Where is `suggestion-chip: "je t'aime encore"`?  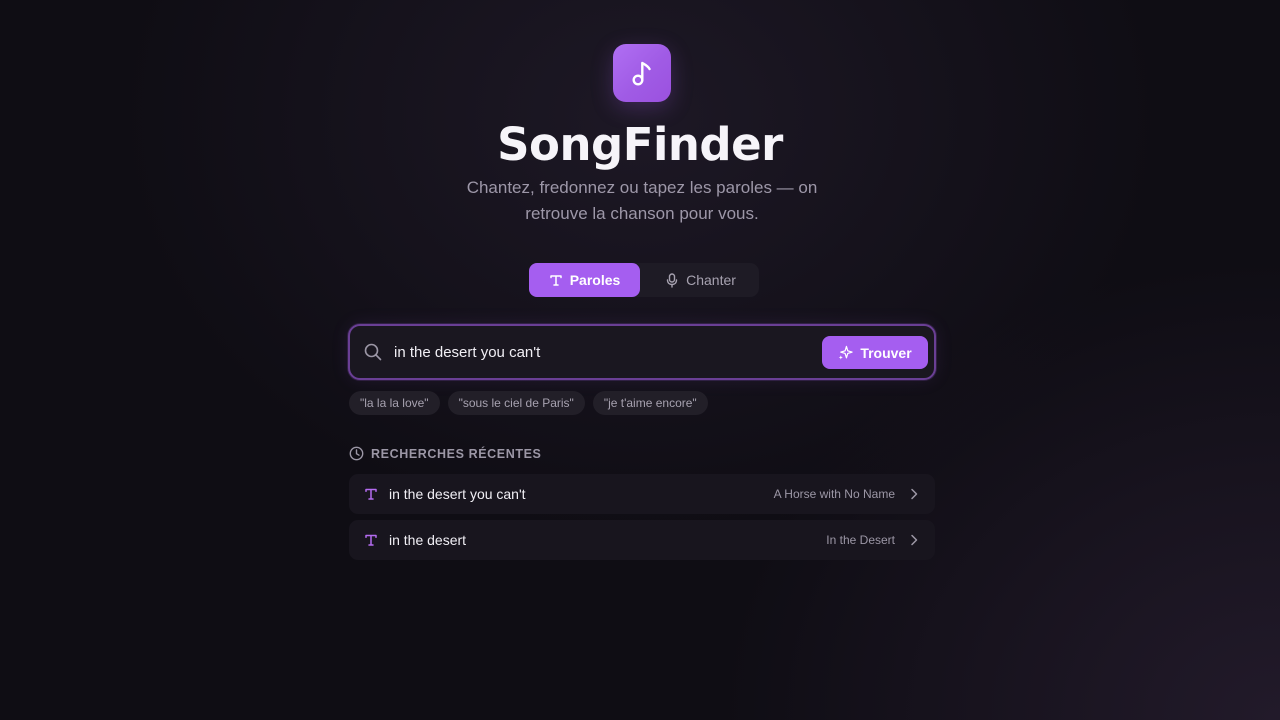 suggestion-chip: "je t'aime encore" is located at coordinates (650, 403).